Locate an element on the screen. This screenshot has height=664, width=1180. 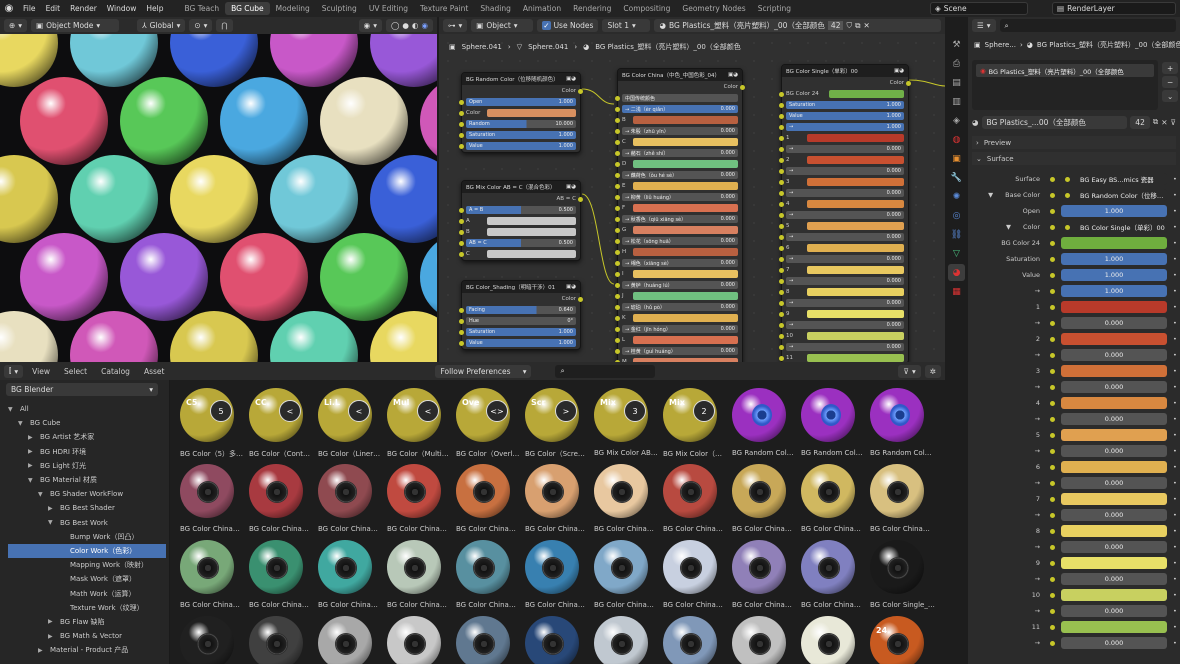
node-value-field: Open 1.000 is located at coordinates (521, 102).